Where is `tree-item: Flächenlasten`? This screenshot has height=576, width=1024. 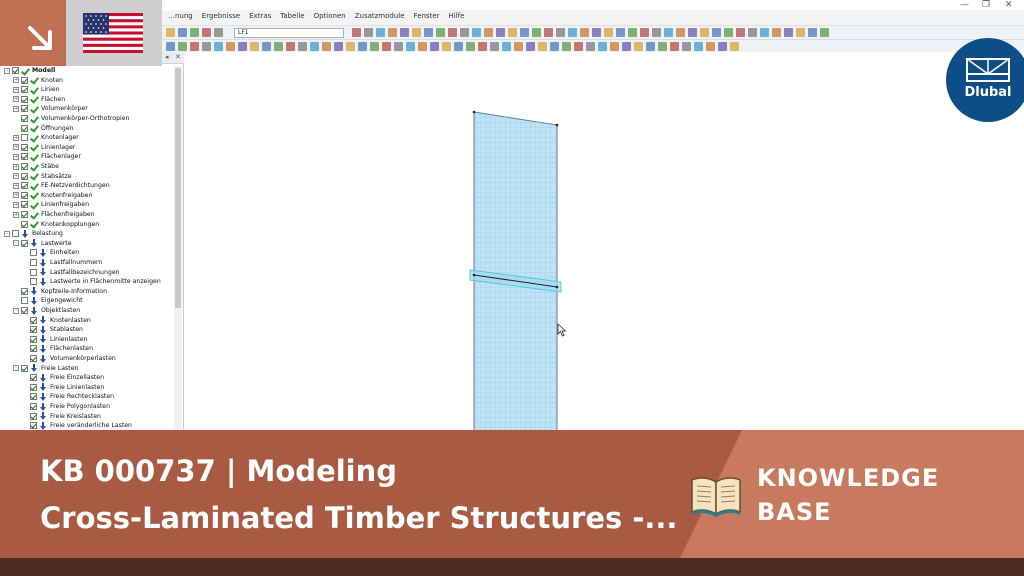
tree-item: Flächenlasten is located at coordinates (57, 348).